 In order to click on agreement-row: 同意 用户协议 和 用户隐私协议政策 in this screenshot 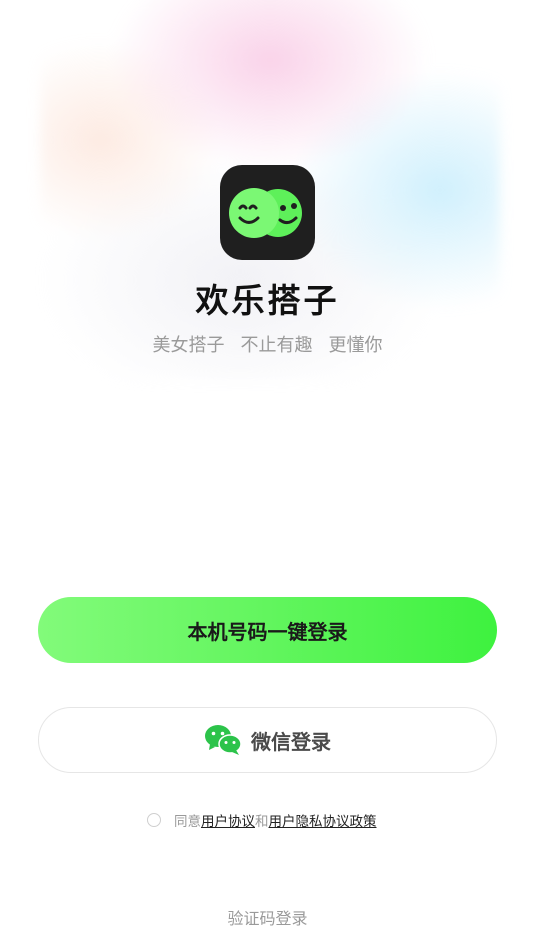, I will do `click(262, 820)`.